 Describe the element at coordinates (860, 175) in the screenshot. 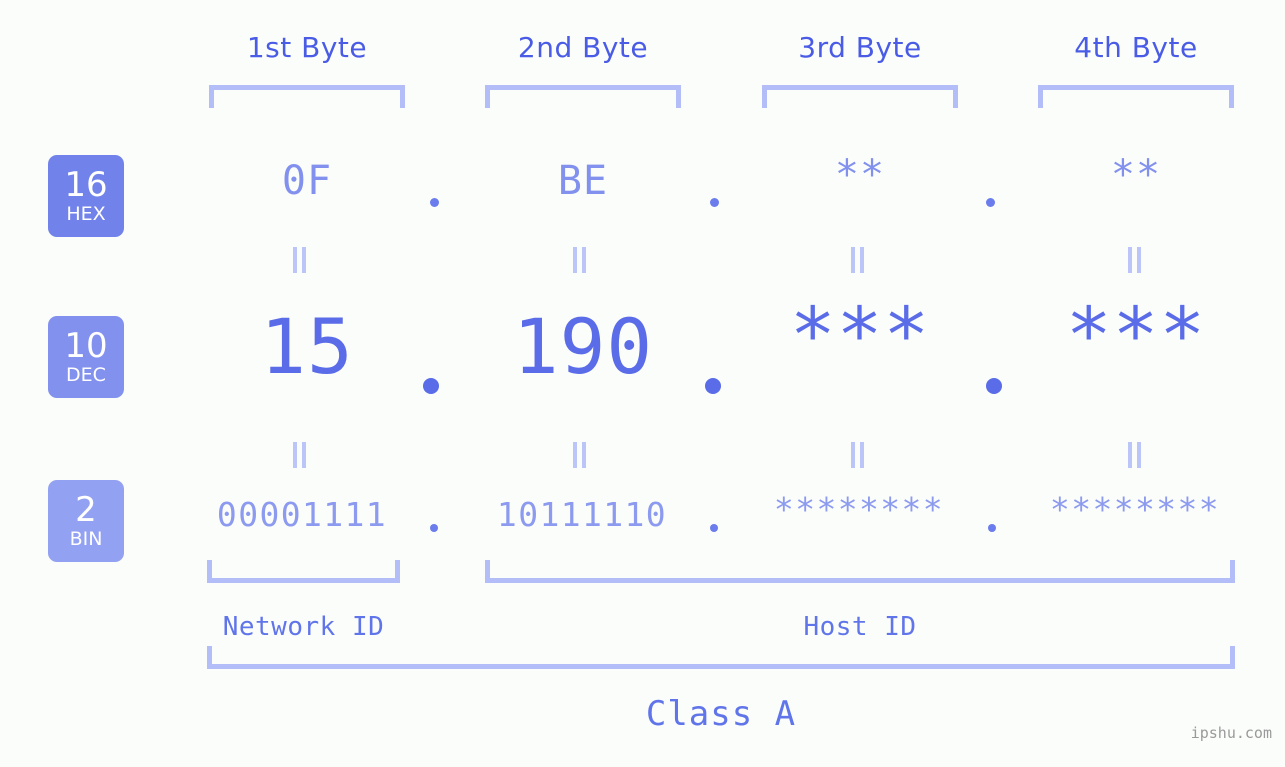

I see `hex-value-byte-3: **` at that location.